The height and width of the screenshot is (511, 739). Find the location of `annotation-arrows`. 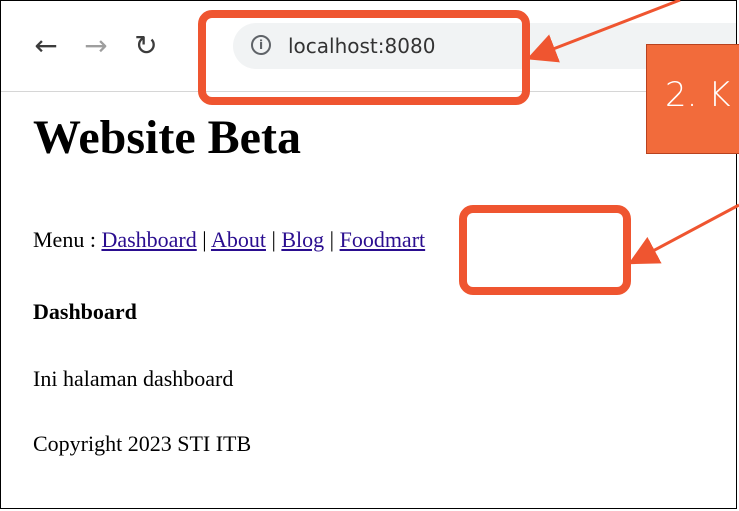

annotation-arrows is located at coordinates (632, 132).